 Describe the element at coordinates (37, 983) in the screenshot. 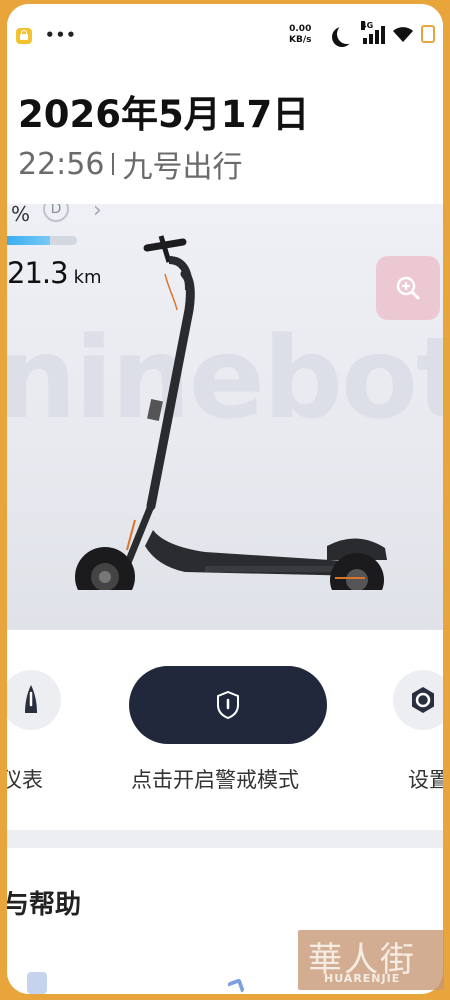

I see `document-icon` at that location.